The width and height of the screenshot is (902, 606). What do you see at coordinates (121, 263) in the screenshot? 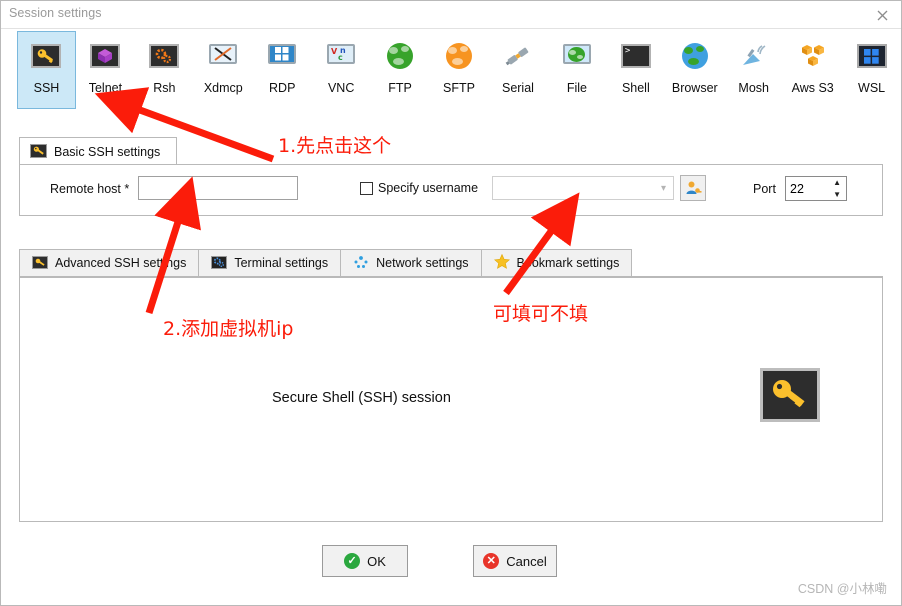
I see `tab-label: Advanced SSH settings` at bounding box center [121, 263].